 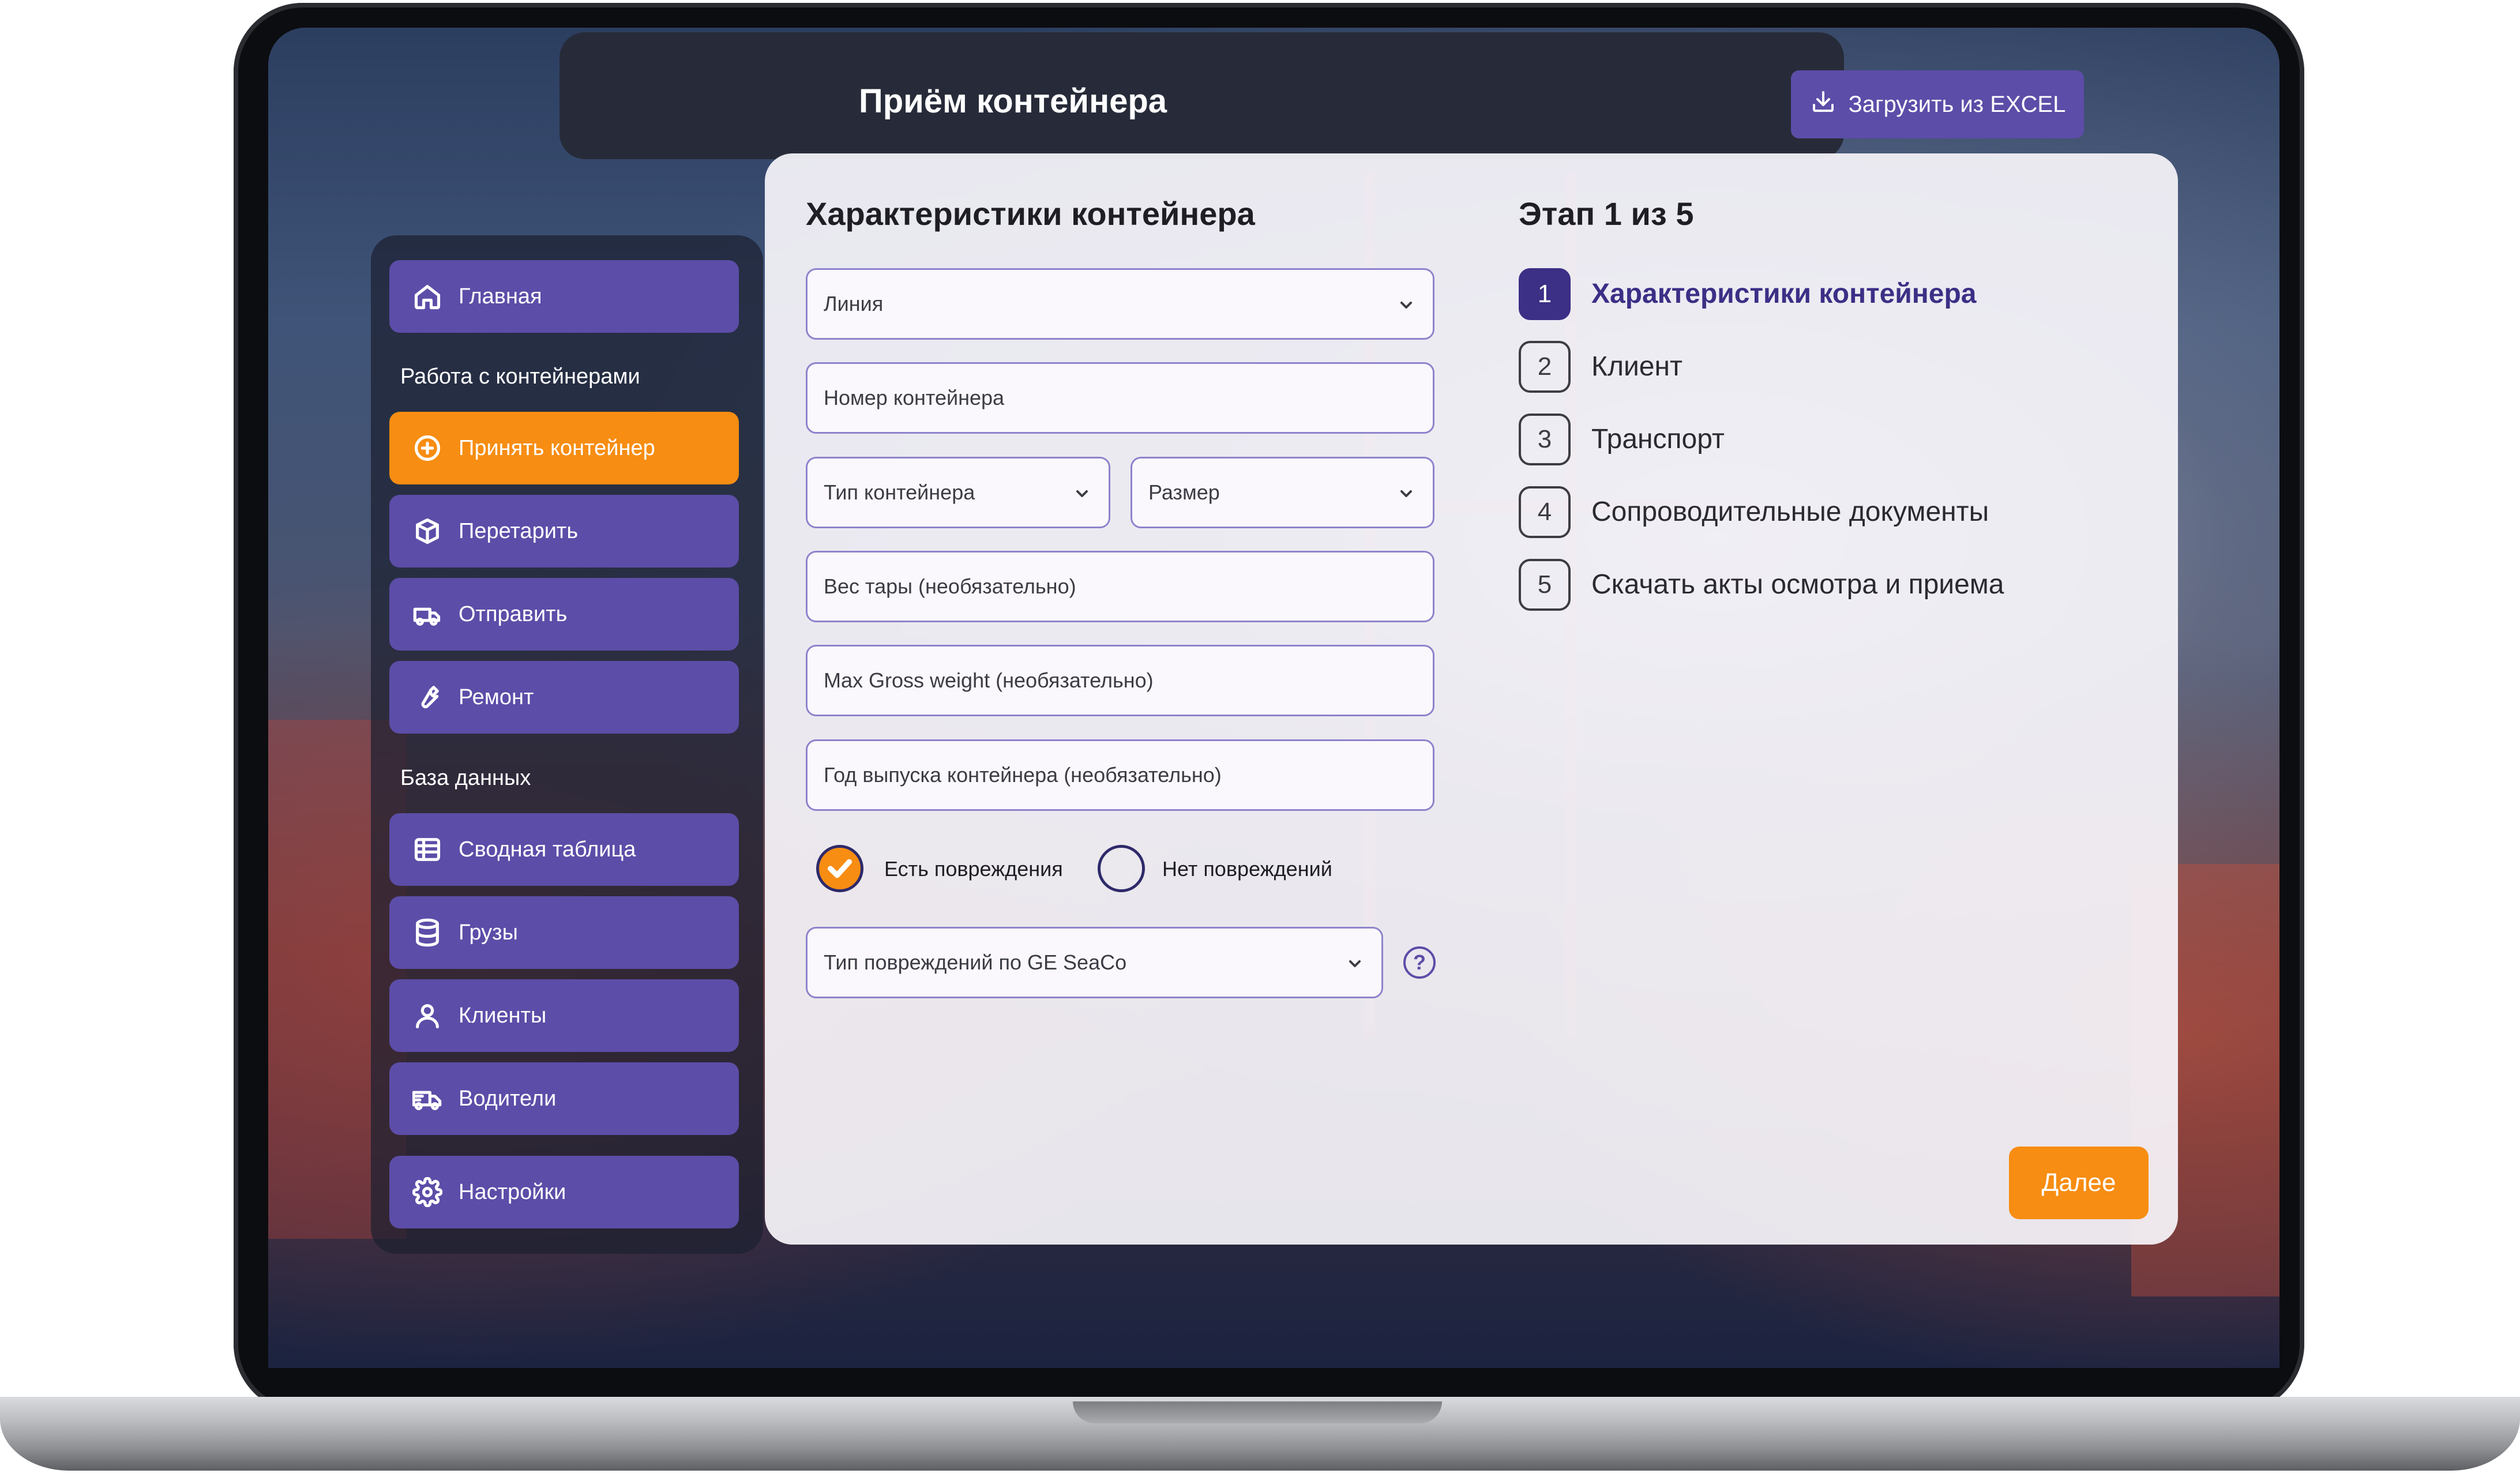 What do you see at coordinates (519, 530) in the screenshot?
I see `sidebar-item-label: Перетарить` at bounding box center [519, 530].